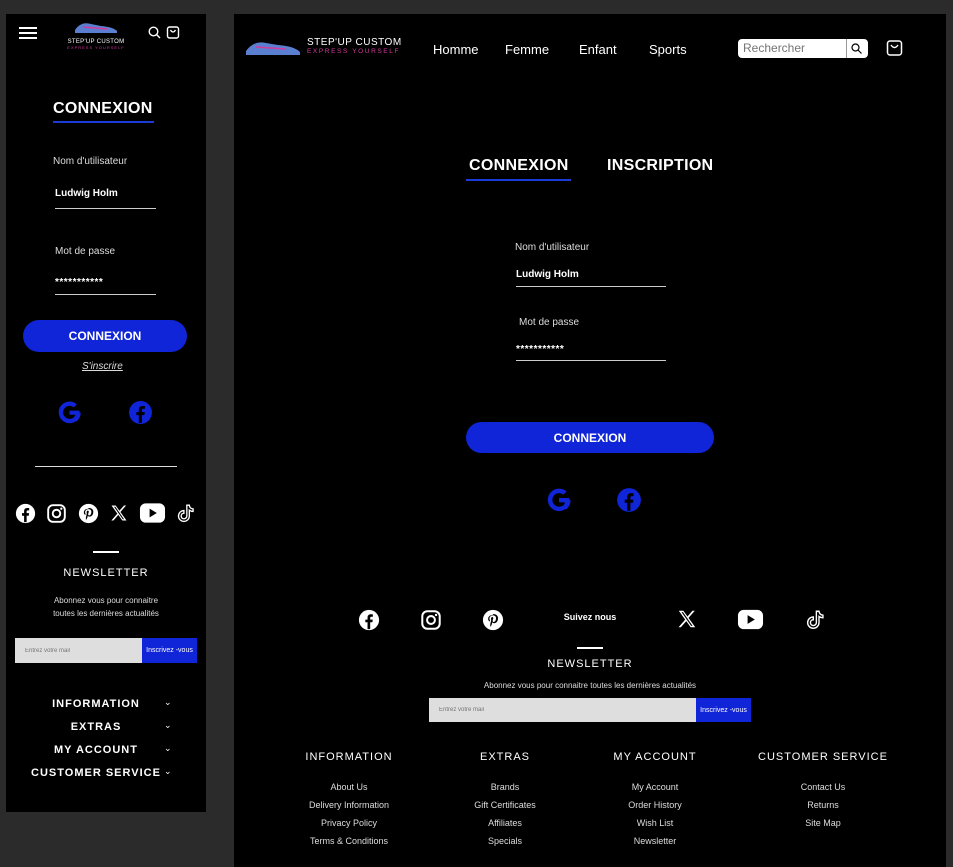  I want to click on footer-link-newsletter: Newsletter, so click(655, 841).